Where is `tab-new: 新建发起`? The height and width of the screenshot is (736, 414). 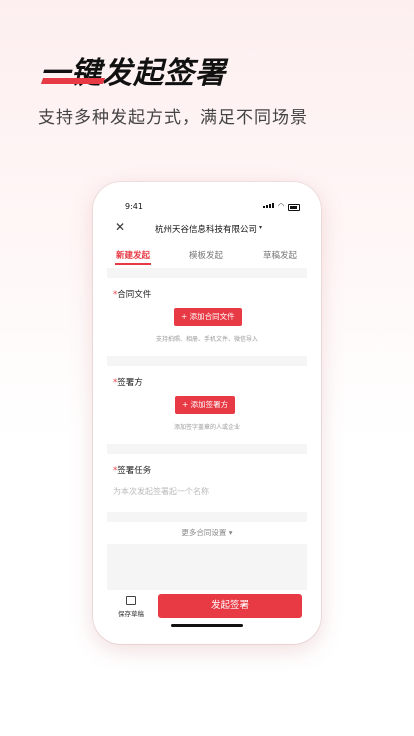
tab-new: 新建发起 is located at coordinates (133, 255).